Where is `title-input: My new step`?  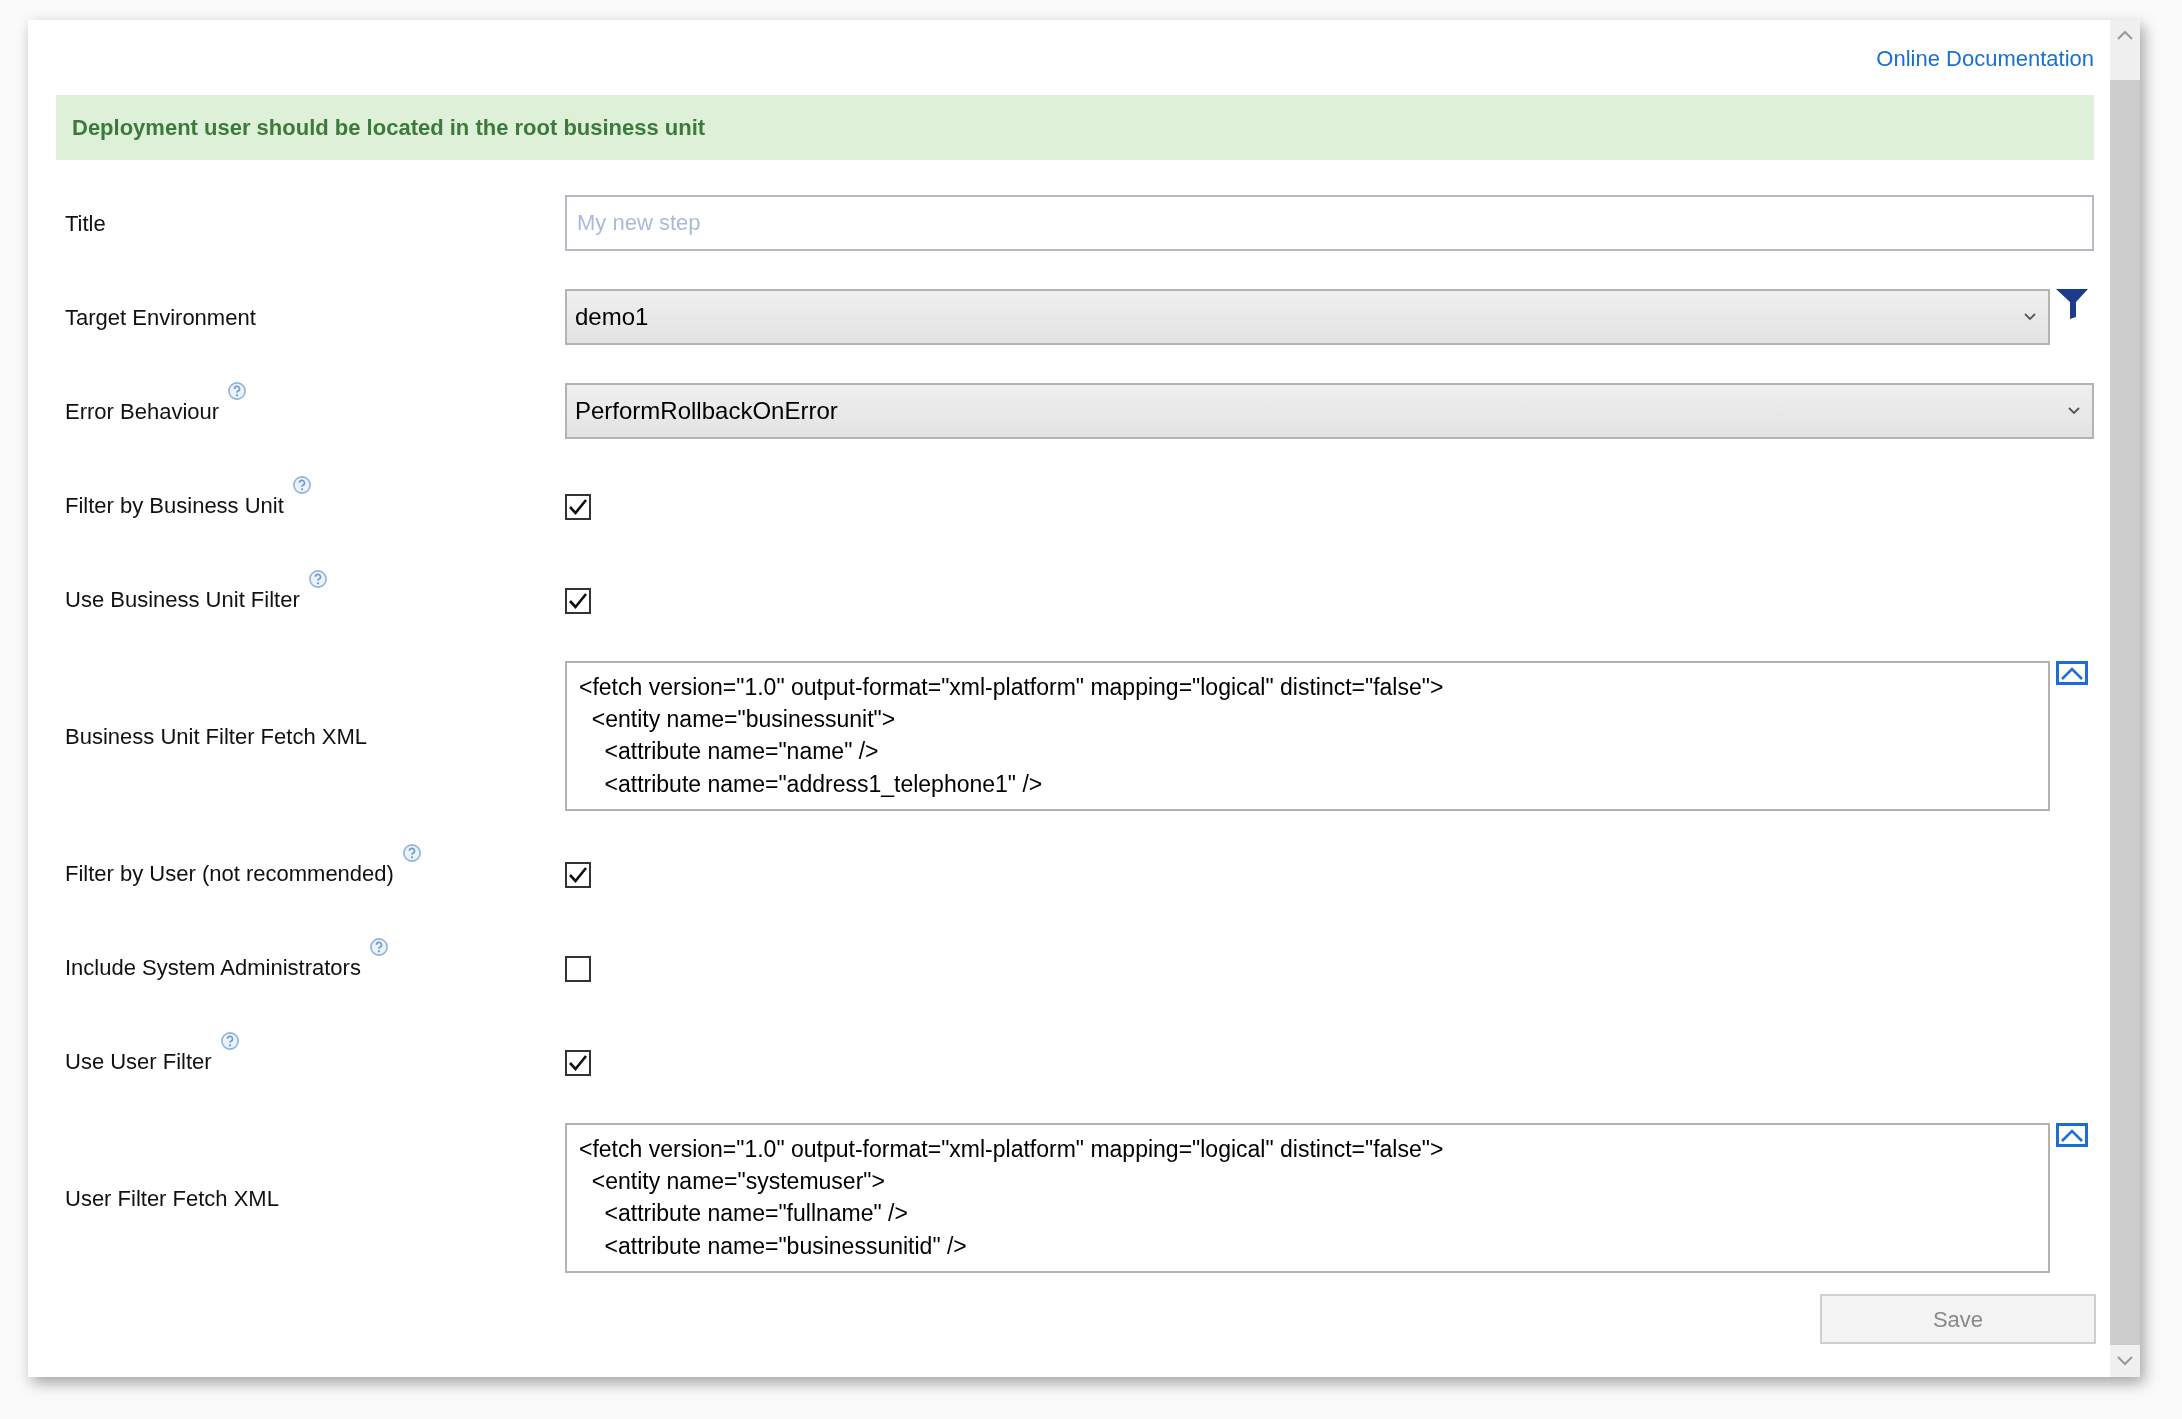
title-input: My new step is located at coordinates (1329, 223).